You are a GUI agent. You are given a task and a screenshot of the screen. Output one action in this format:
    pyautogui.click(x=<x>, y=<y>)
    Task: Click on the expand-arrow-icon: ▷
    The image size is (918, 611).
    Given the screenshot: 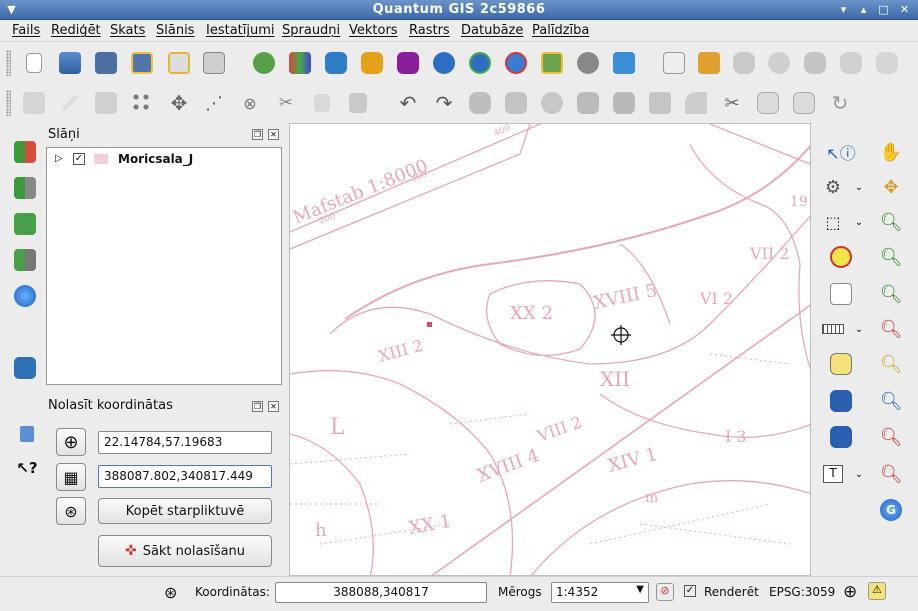 What is the action you would take?
    pyautogui.click(x=59, y=158)
    